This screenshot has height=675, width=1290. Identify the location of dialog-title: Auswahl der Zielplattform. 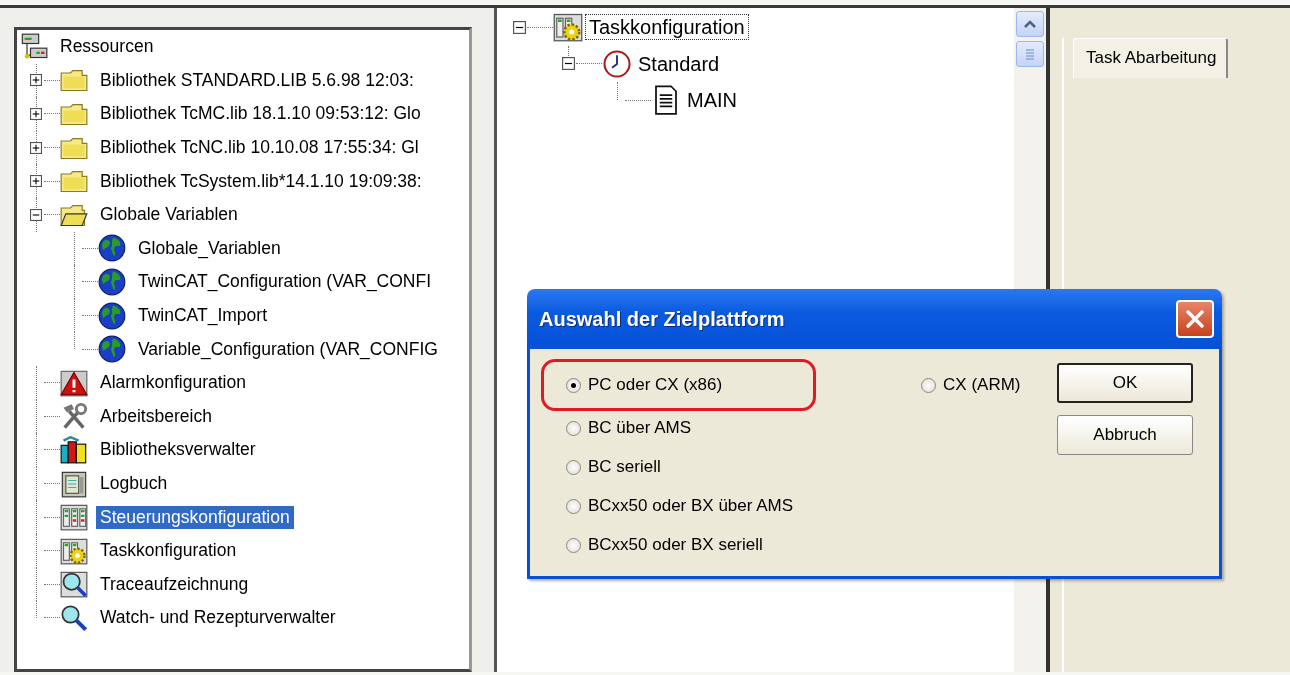
(662, 319).